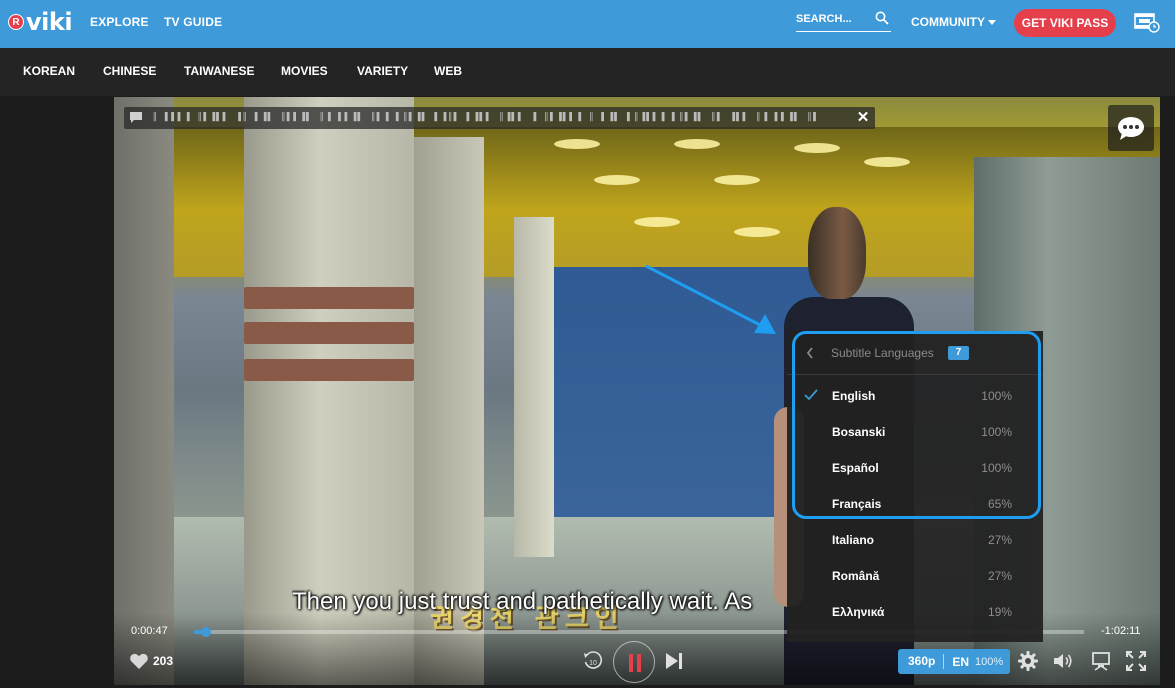 This screenshot has height=688, width=1175. I want to click on like-button: 203, so click(151, 661).